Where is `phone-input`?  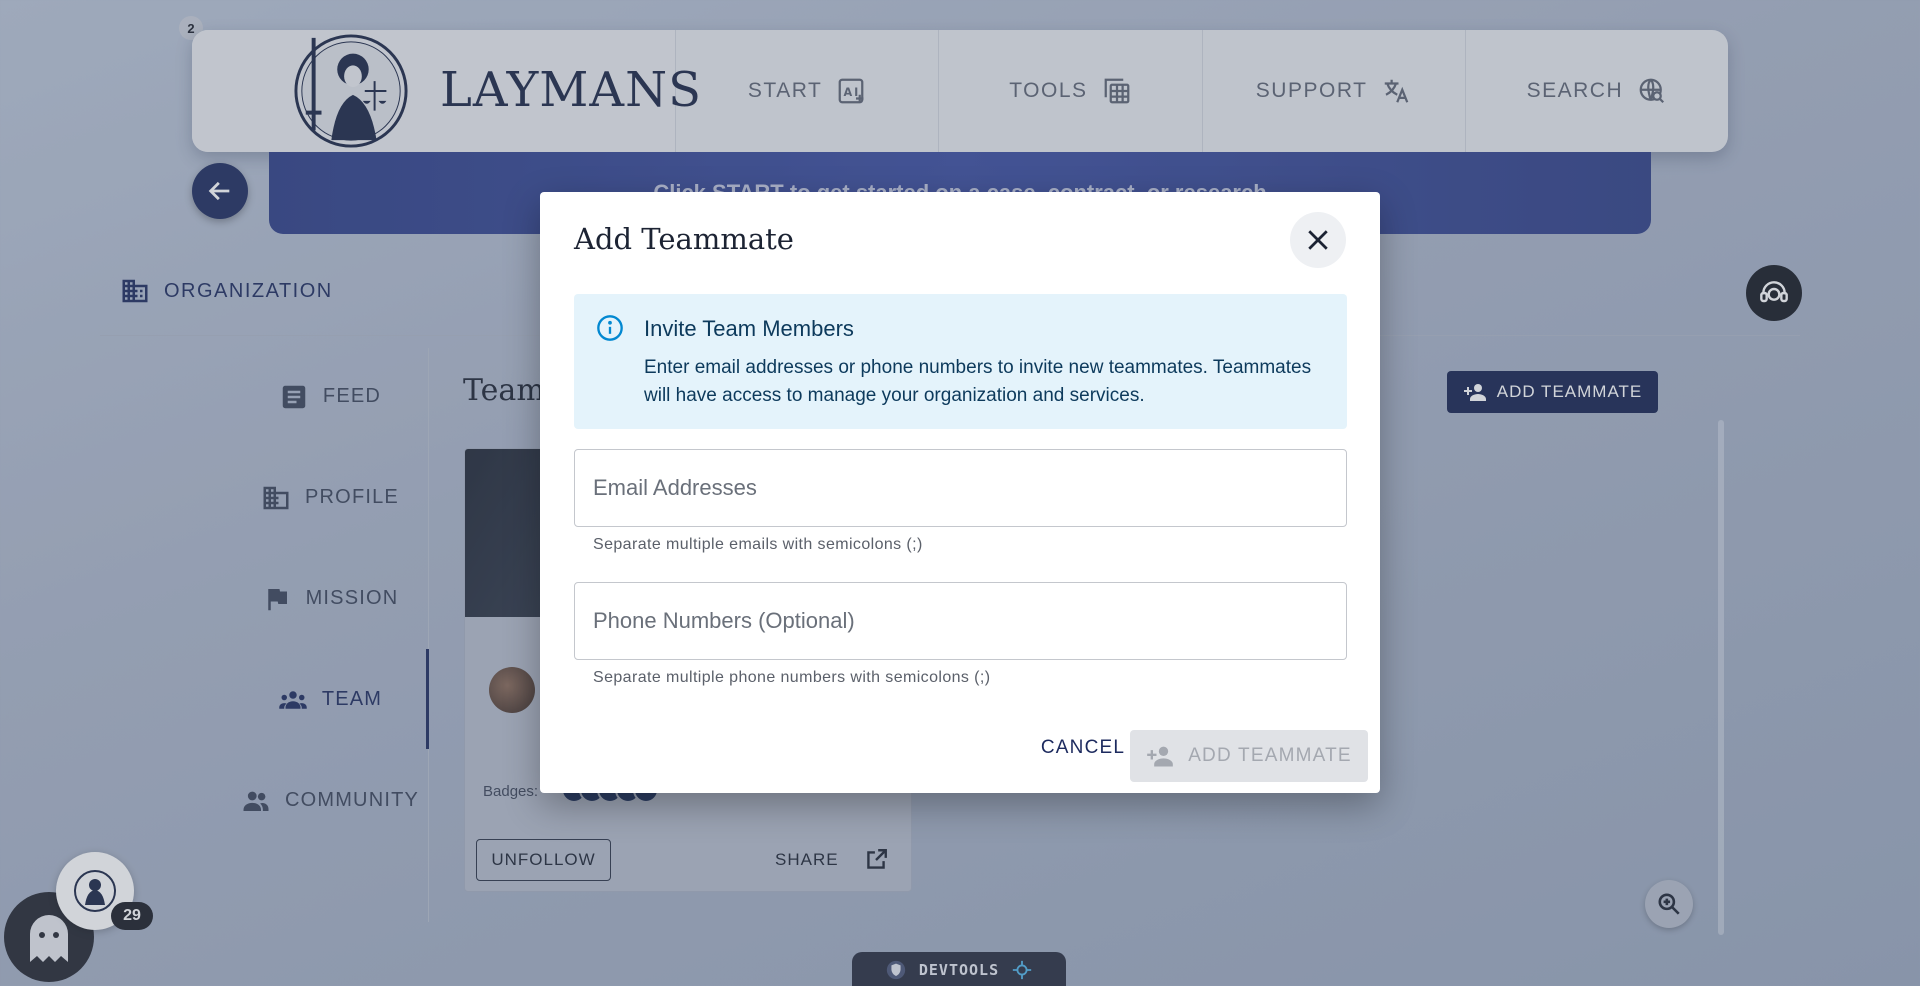 phone-input is located at coordinates (960, 621).